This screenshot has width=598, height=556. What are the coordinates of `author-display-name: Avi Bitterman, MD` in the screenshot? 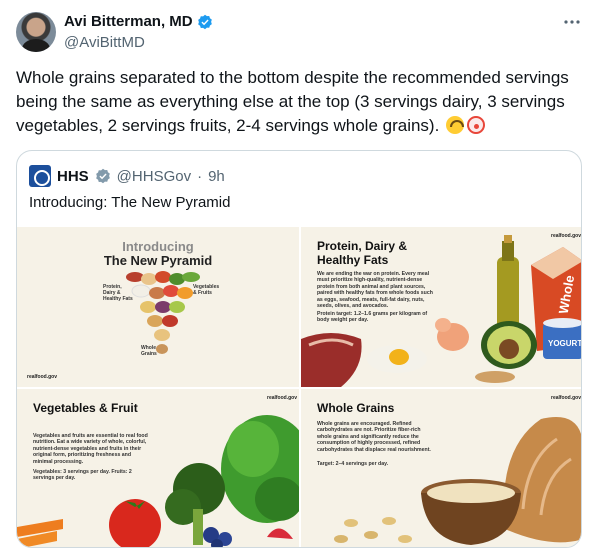 It's located at (128, 21).